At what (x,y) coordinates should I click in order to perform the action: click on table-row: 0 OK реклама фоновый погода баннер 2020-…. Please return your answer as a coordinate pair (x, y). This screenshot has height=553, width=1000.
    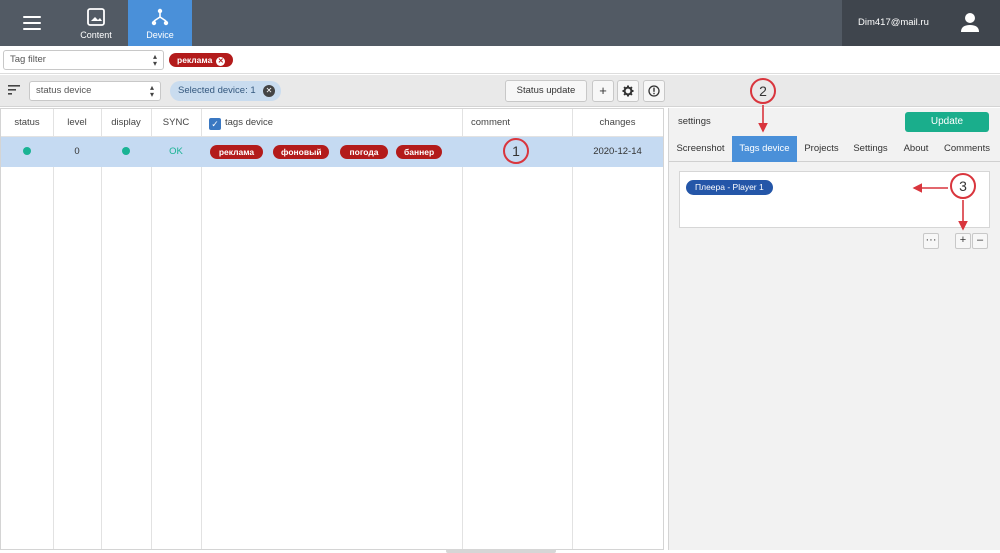
    Looking at the image, I should click on (332, 152).